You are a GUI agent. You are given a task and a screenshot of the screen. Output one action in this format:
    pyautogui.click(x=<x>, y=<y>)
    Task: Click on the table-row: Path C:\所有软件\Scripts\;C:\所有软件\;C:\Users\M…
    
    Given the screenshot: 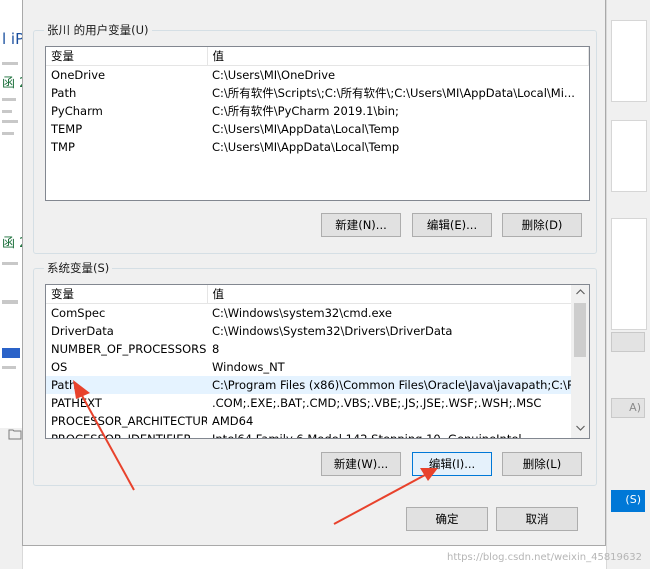 What is the action you would take?
    pyautogui.click(x=317, y=93)
    